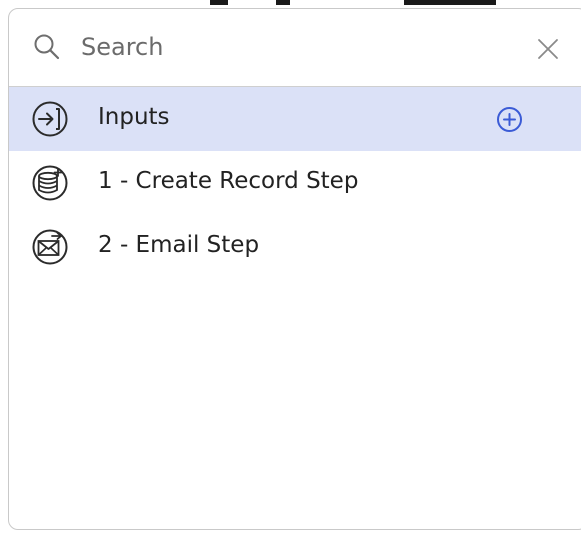  Describe the element at coordinates (50, 247) in the screenshot. I see `email-send-icon` at that location.